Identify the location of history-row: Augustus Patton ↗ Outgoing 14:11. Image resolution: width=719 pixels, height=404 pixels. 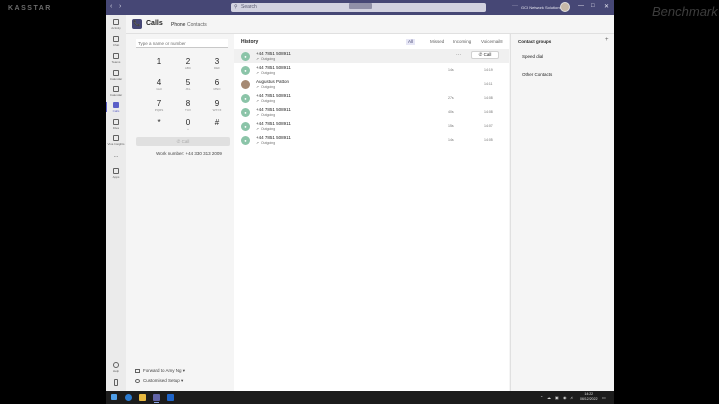
(371, 84).